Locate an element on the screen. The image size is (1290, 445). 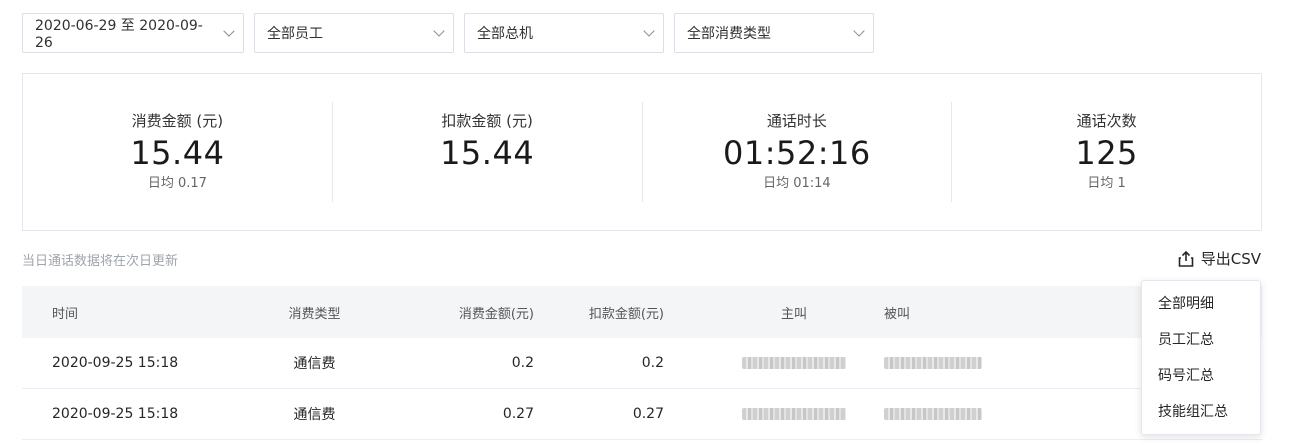
stat-value: 01:52:16 is located at coordinates (797, 153).